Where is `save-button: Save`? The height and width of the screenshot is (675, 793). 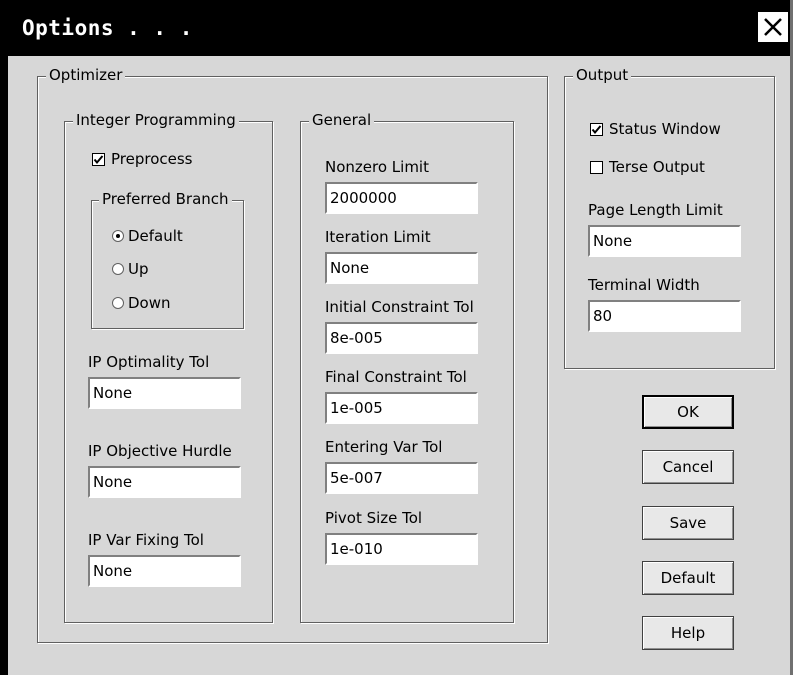 save-button: Save is located at coordinates (688, 523).